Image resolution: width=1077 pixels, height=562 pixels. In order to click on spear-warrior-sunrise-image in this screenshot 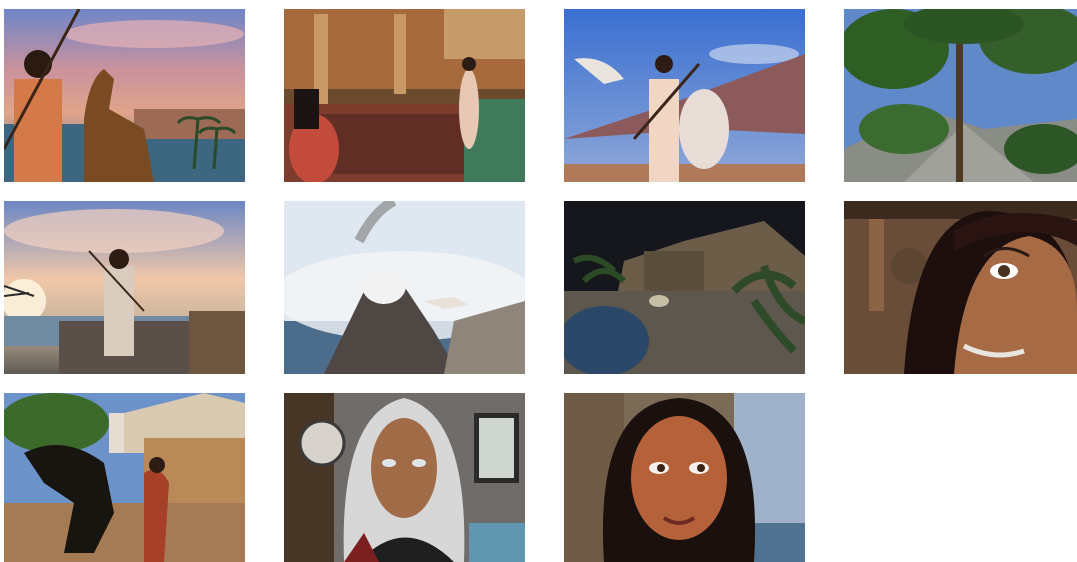, I will do `click(124, 287)`.